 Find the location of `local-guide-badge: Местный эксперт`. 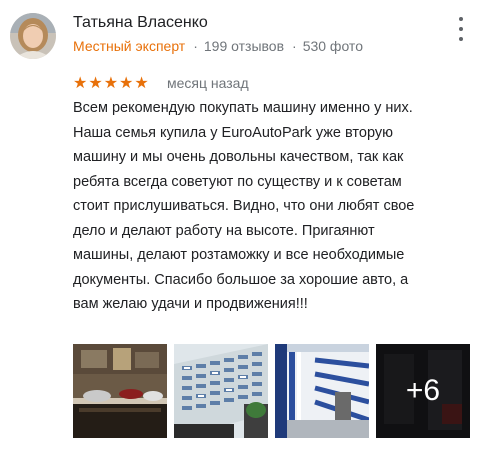

local-guide-badge: Местный эксперт is located at coordinates (129, 46).